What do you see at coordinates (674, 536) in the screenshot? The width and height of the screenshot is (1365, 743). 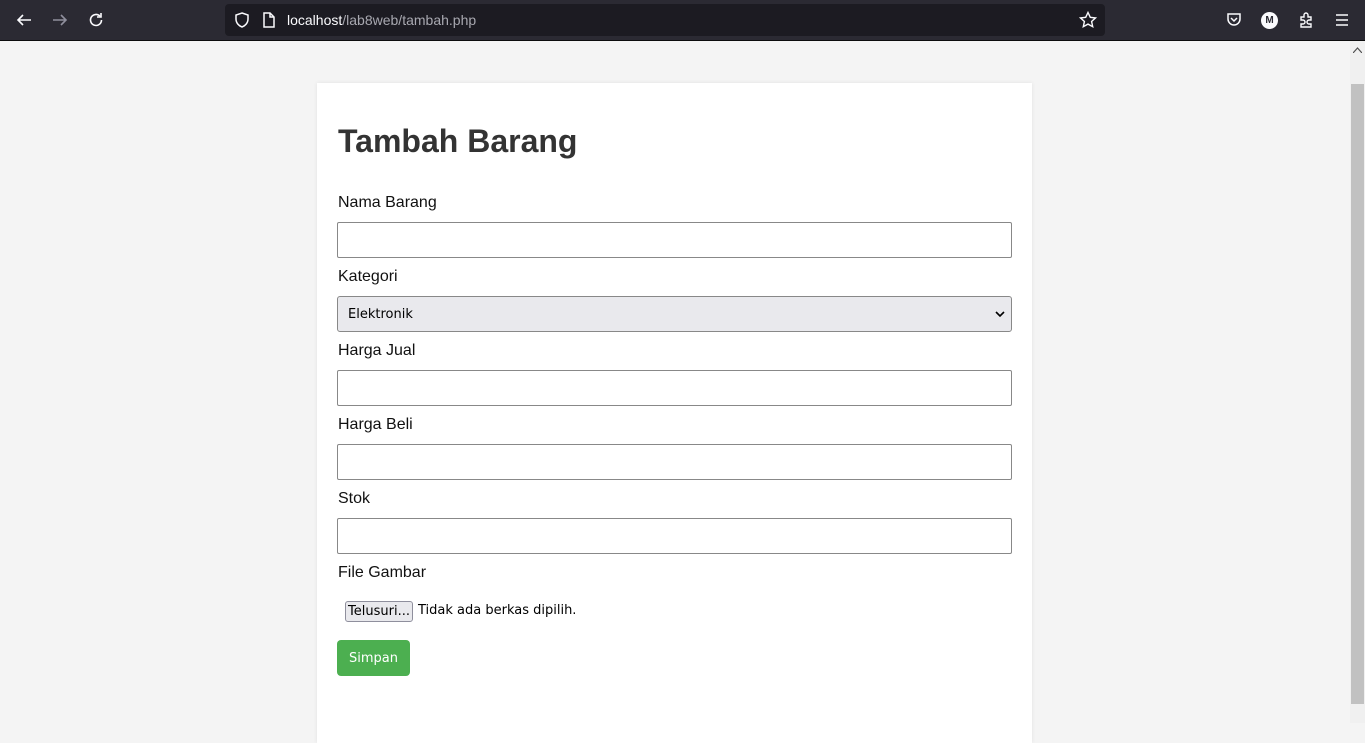 I see `stok-input` at bounding box center [674, 536].